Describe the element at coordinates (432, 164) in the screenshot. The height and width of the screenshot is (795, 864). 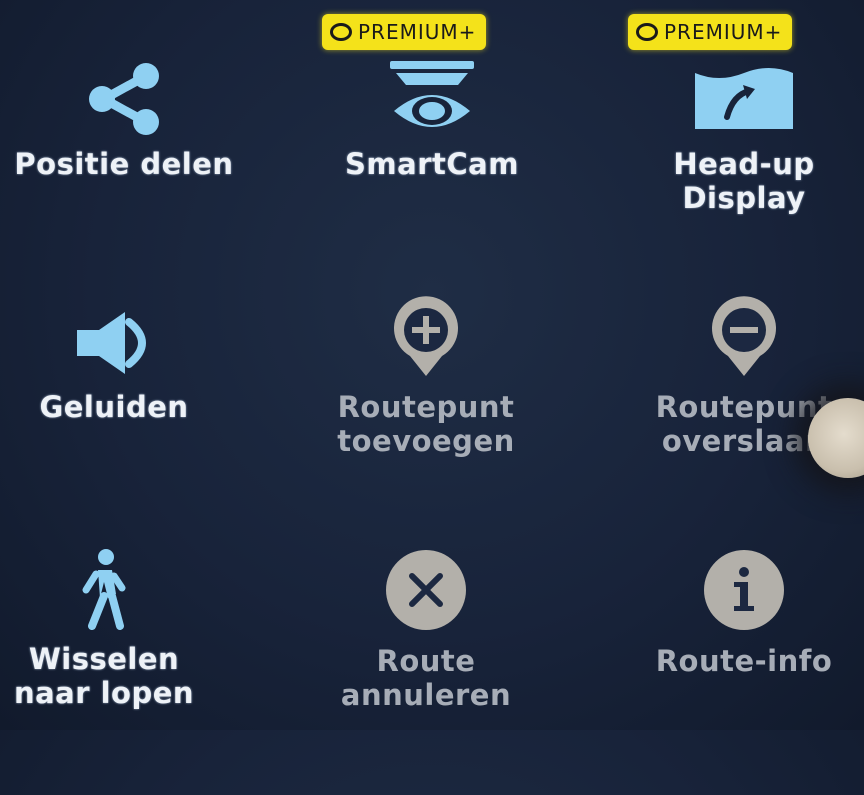
I see `smartcam-label: SmartCam` at that location.